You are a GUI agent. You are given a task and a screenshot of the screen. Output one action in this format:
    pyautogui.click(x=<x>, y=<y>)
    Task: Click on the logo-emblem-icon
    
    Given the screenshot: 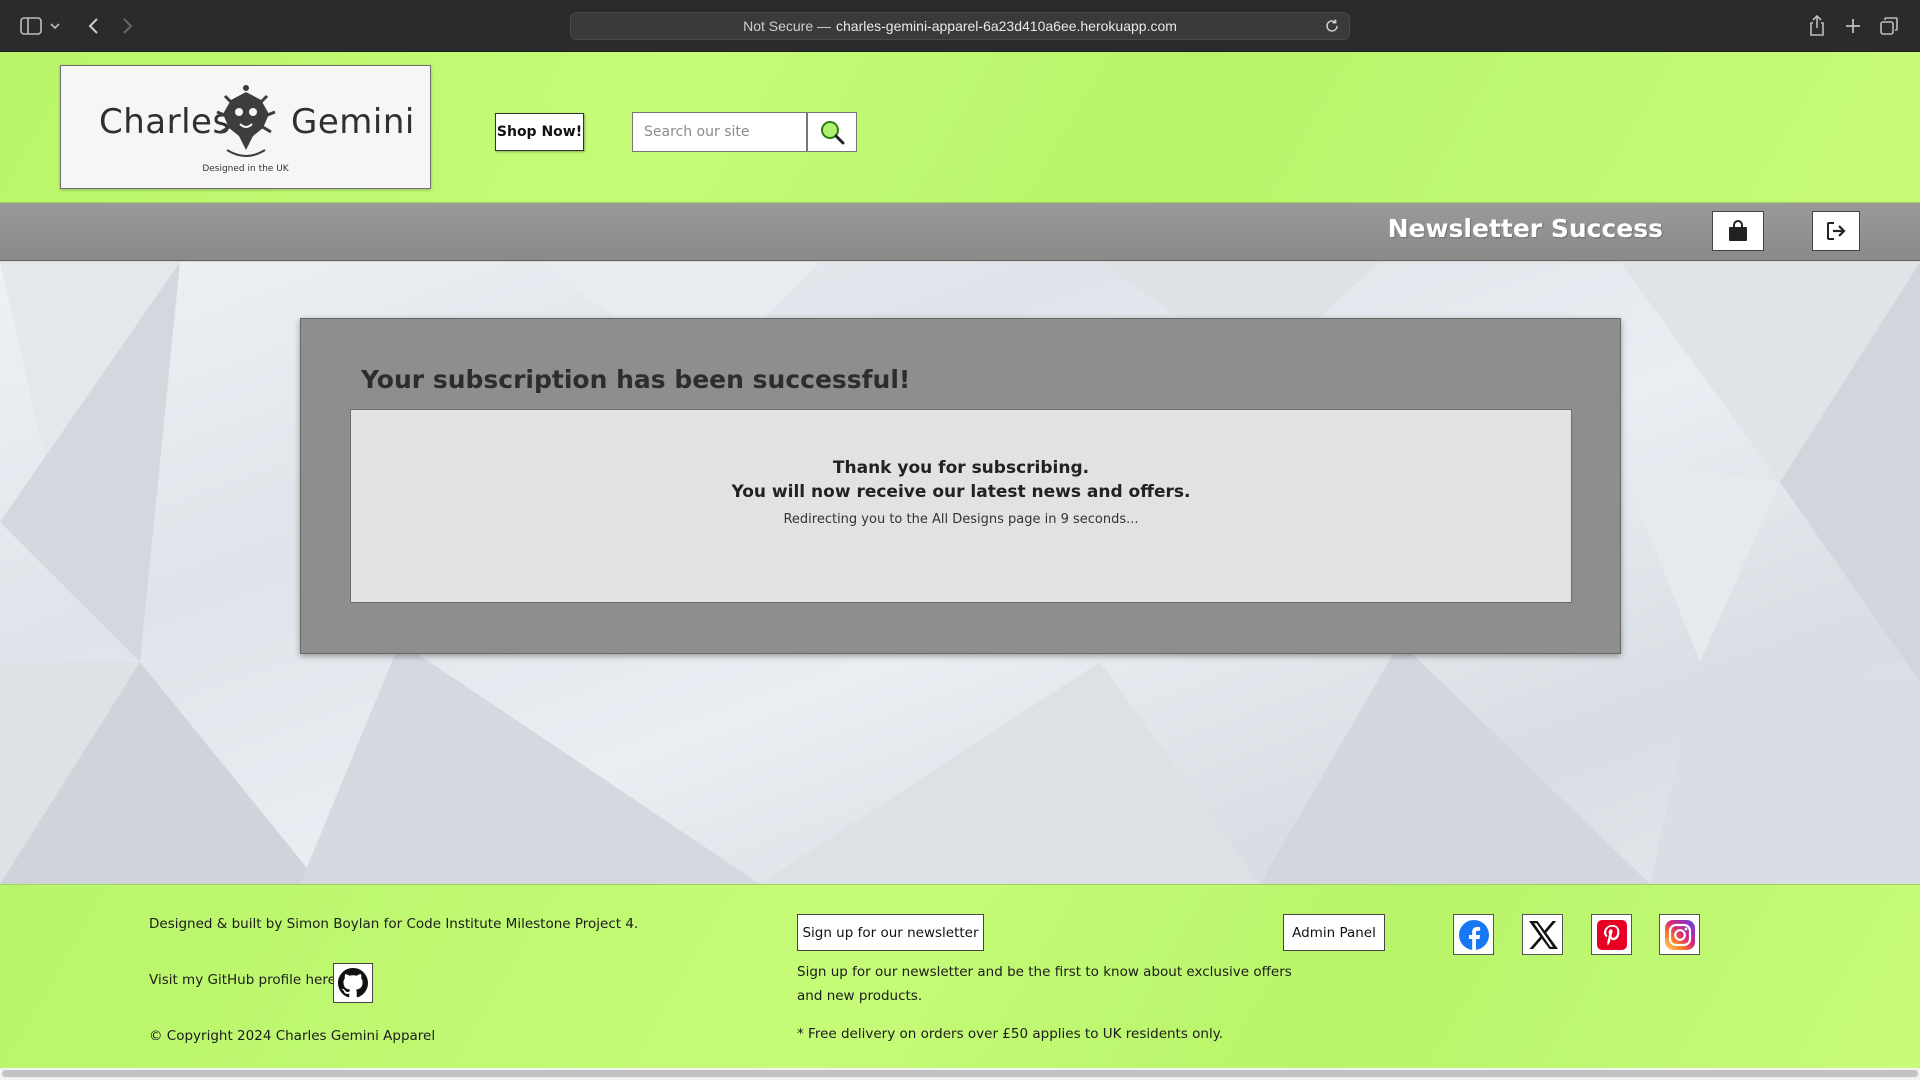 What is the action you would take?
    pyautogui.click(x=246, y=121)
    